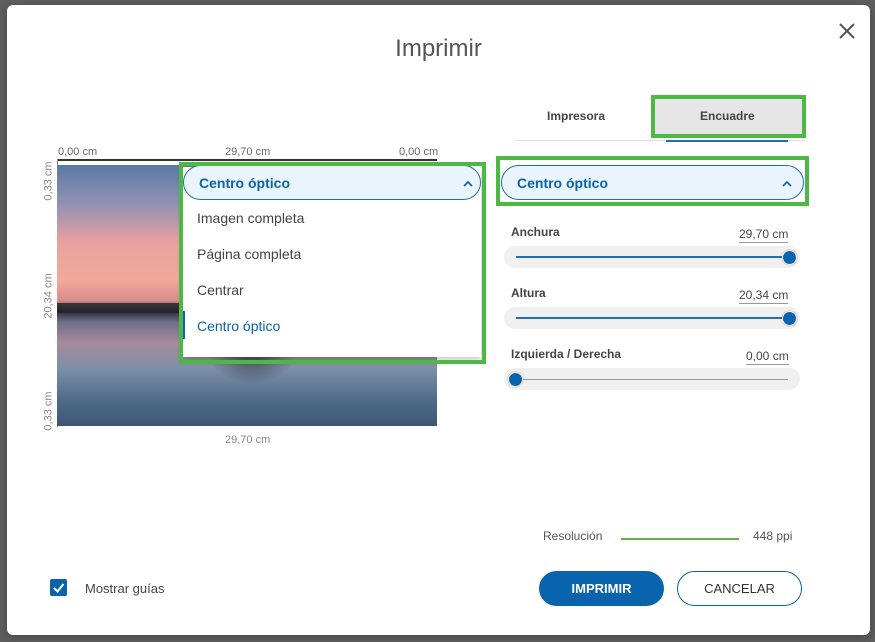 The image size is (875, 642). Describe the element at coordinates (48, 296) in the screenshot. I see `ruler-left-middle: 20,34 cm` at that location.